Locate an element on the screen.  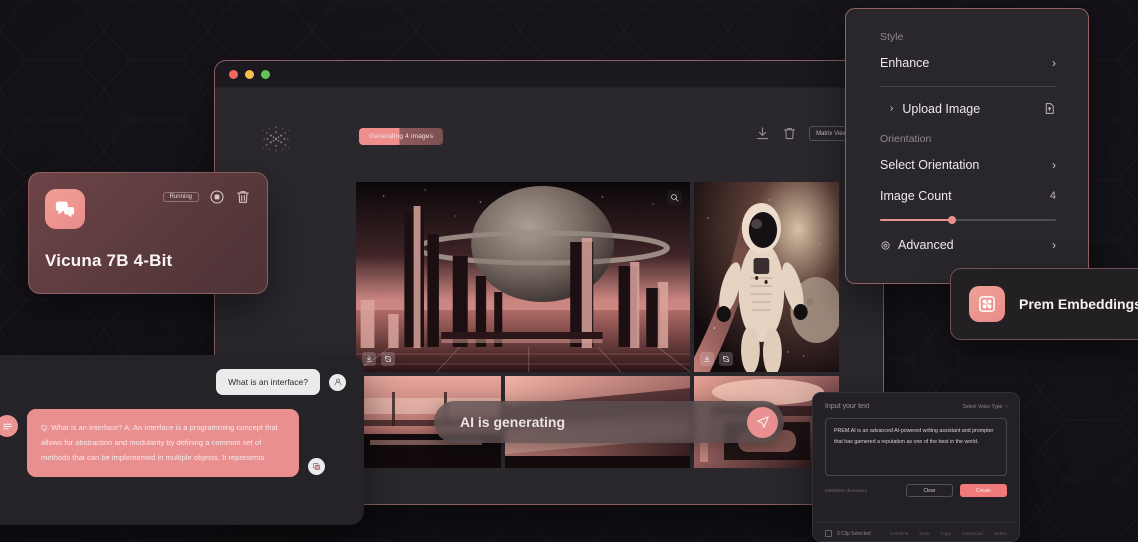
view-mode-label: Matrix View is located at coordinates (831, 133).